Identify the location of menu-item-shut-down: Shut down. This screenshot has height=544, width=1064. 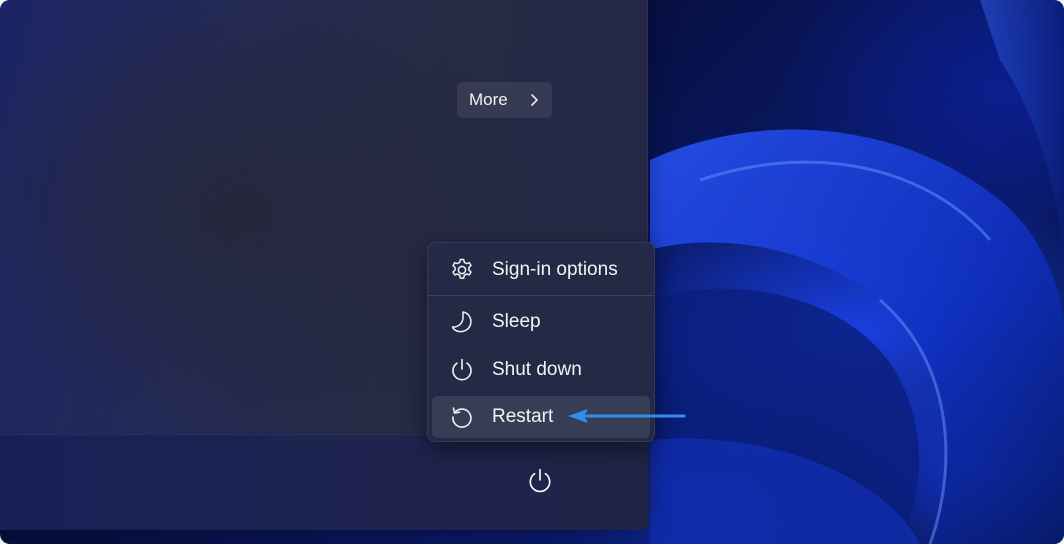
(541, 370).